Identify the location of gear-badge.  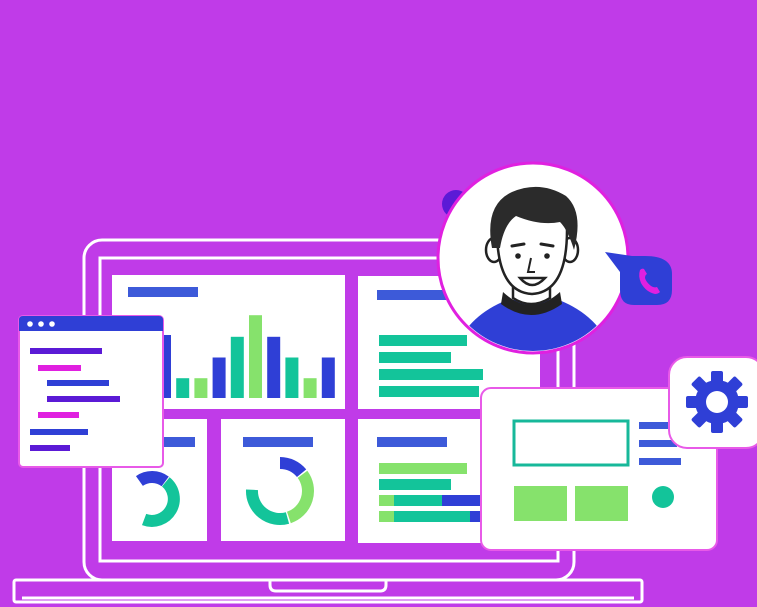
(712, 402).